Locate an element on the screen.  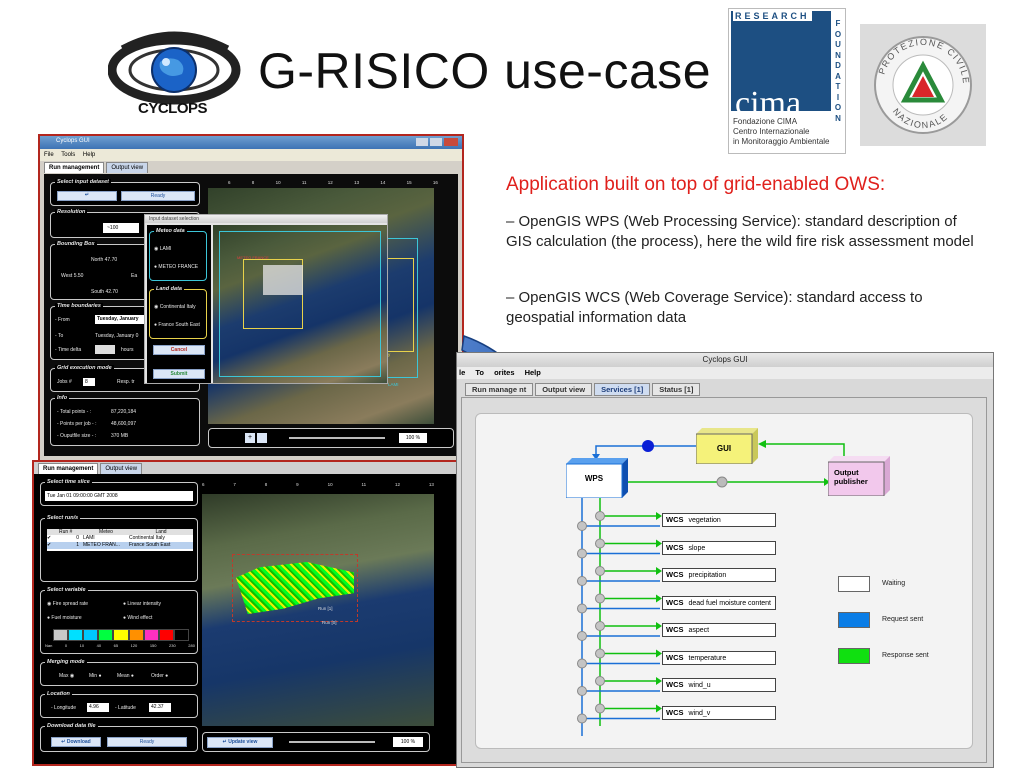
longitude-field: 4.96 is located at coordinates (98, 707).